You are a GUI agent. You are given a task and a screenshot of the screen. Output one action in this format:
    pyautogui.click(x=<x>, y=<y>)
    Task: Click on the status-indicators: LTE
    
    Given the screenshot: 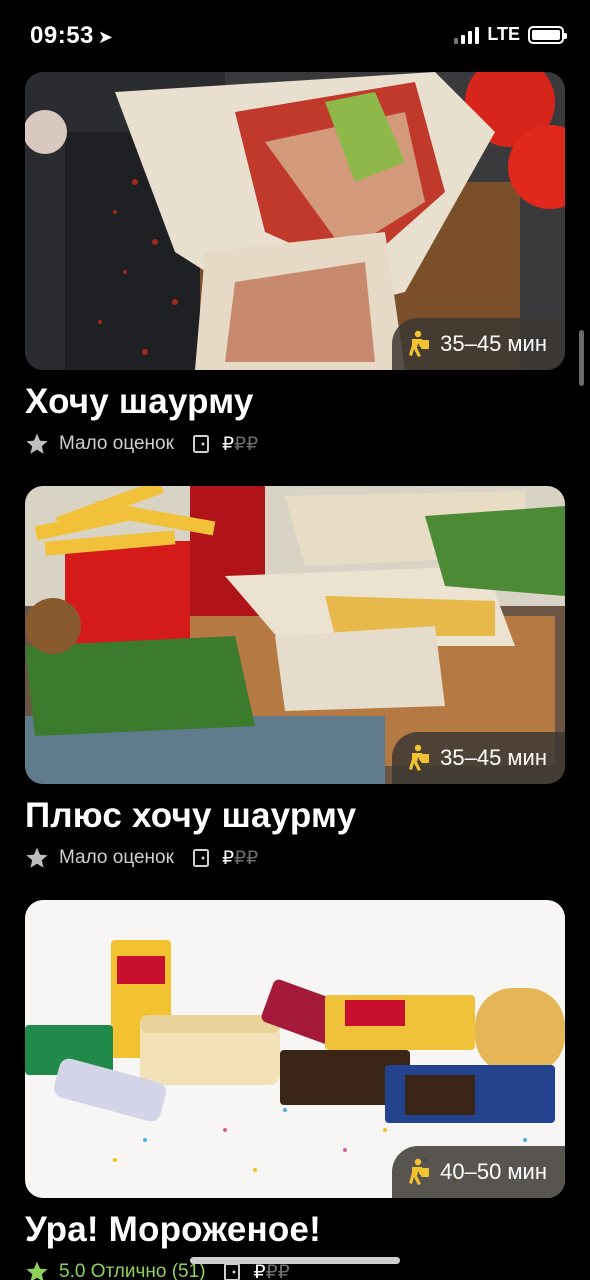 What is the action you would take?
    pyautogui.click(x=510, y=34)
    